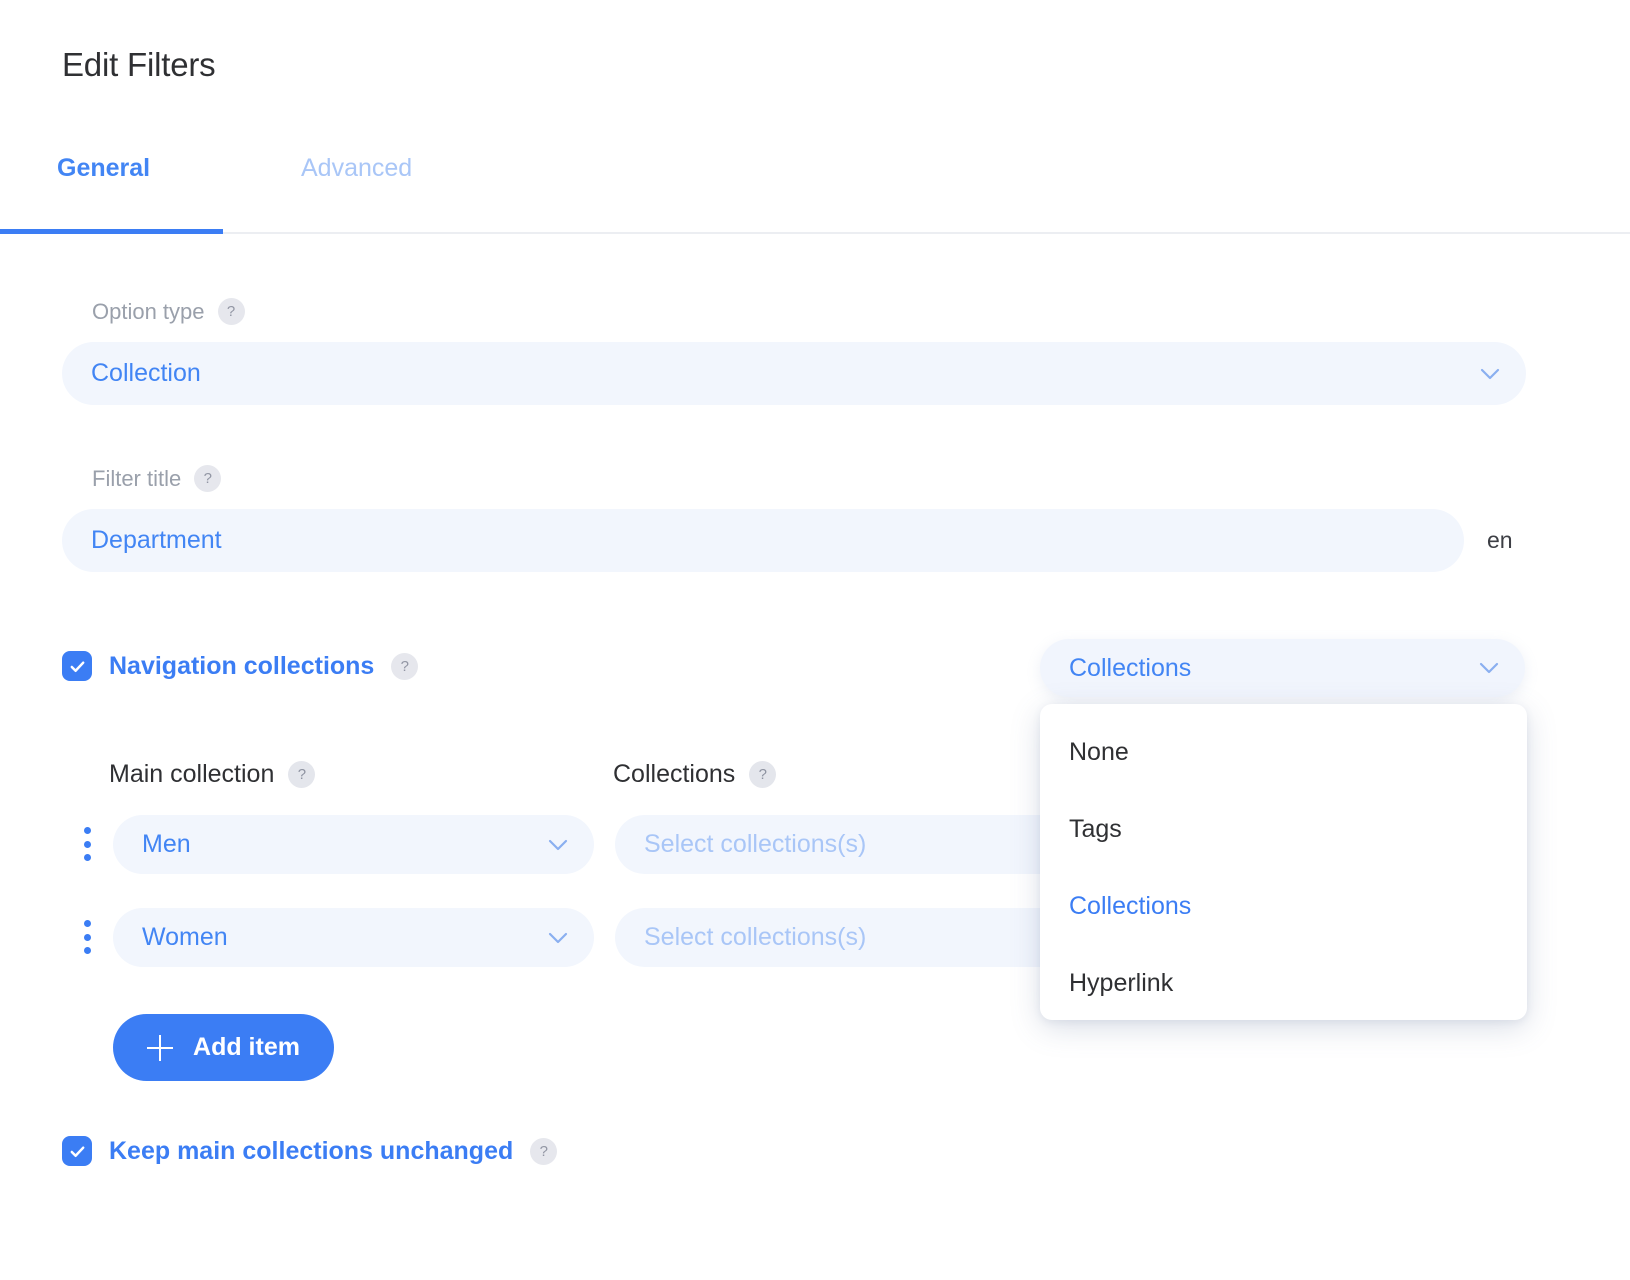 This screenshot has height=1280, width=1630. What do you see at coordinates (755, 844) in the screenshot?
I see `collections-placeholder-row-1: Select collections(s)` at bounding box center [755, 844].